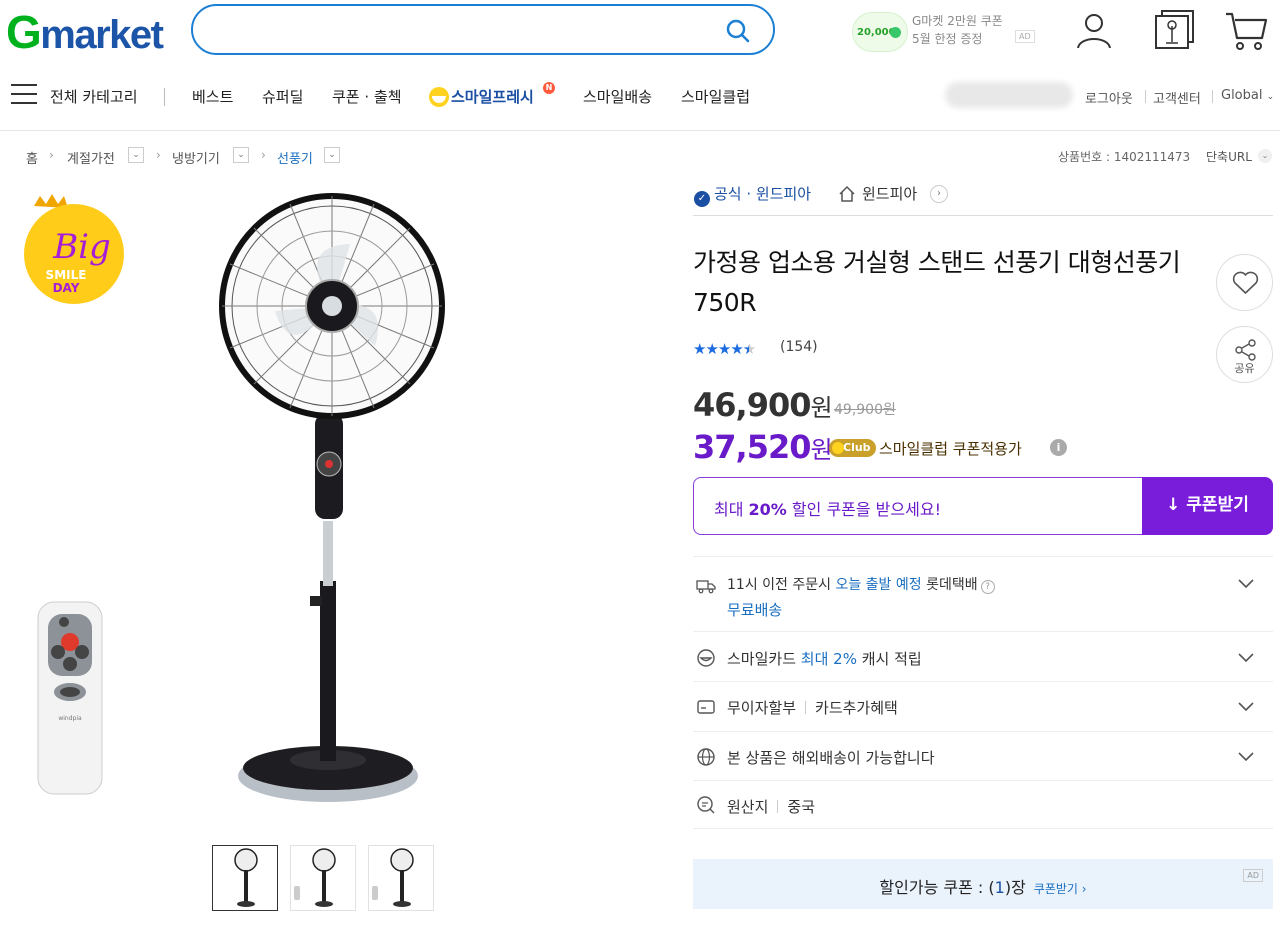  What do you see at coordinates (880, 32) in the screenshot?
I see `coupon-coin: 20,000` at bounding box center [880, 32].